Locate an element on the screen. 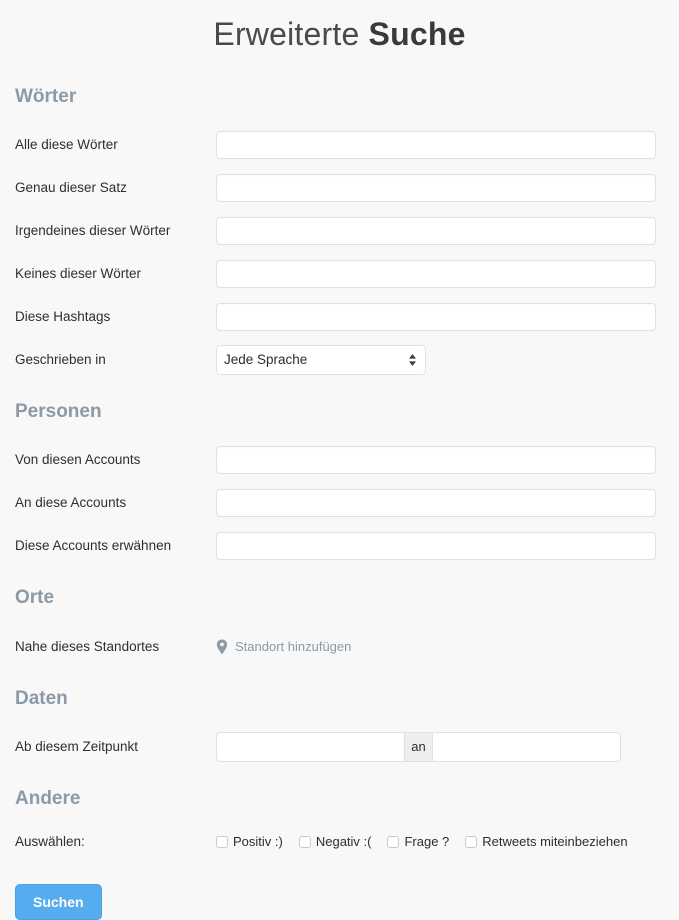 The height and width of the screenshot is (920, 679). form-row-hashtags: Diese Hashtags is located at coordinates (339, 316).